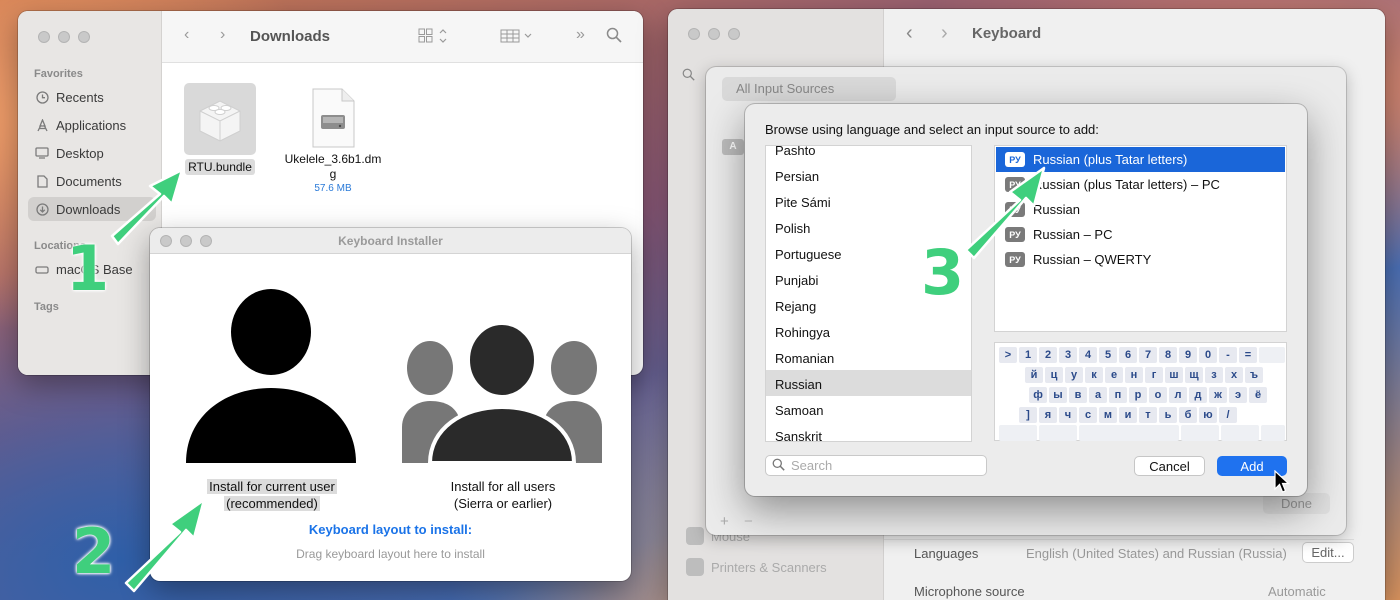 The height and width of the screenshot is (600, 1400). What do you see at coordinates (88, 268) in the screenshot?
I see `step-1-number: 1` at bounding box center [88, 268].